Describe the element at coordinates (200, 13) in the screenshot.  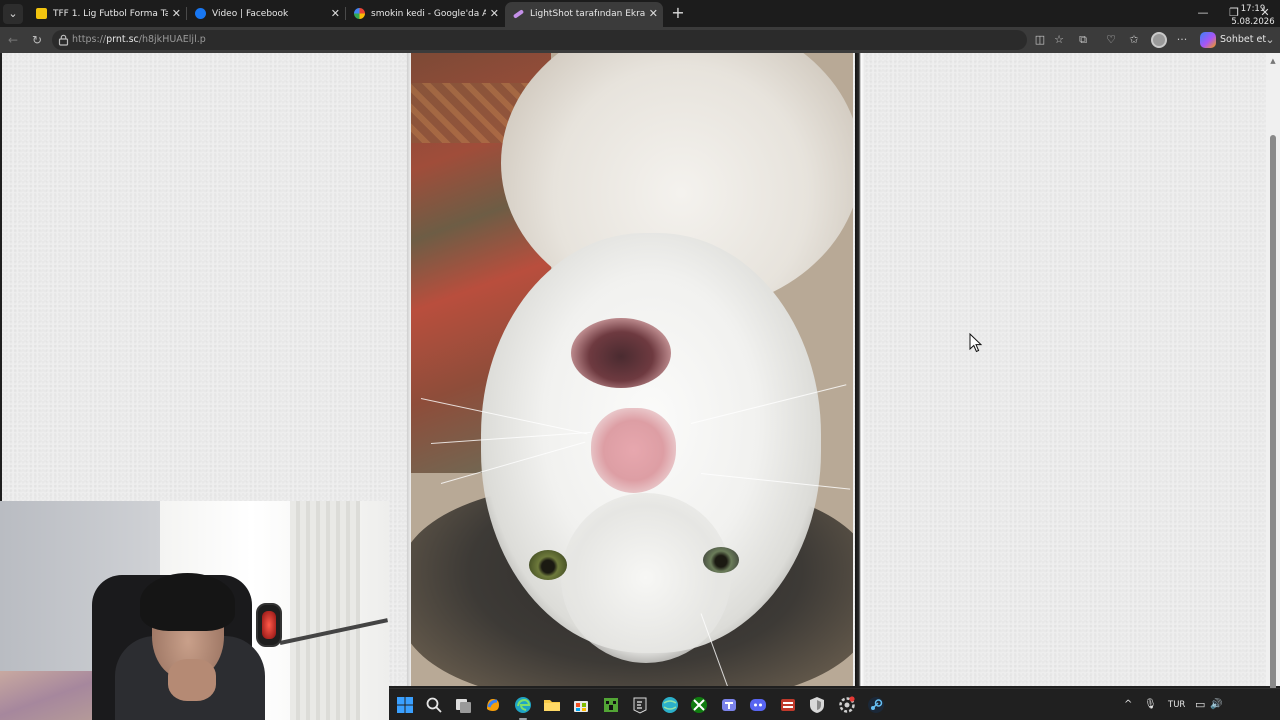
I see `facebook-icon` at that location.